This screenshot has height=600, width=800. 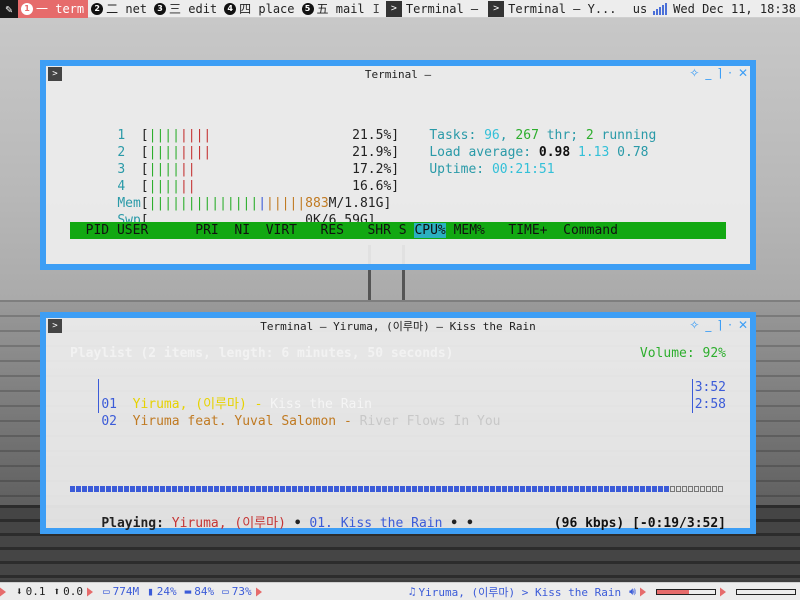 I want to click on tag-term: 1 一 term, so click(x=53, y=9).